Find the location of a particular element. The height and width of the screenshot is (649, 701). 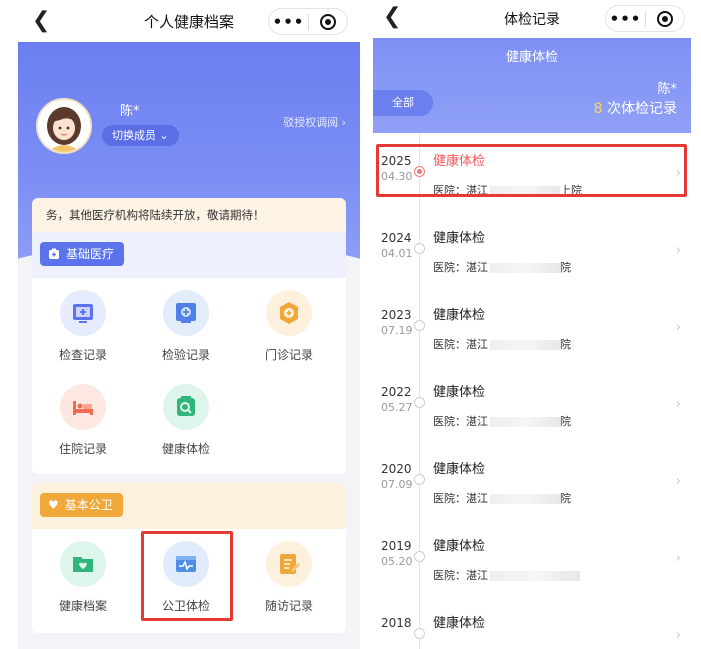

outpatient-record-icon is located at coordinates (289, 313).